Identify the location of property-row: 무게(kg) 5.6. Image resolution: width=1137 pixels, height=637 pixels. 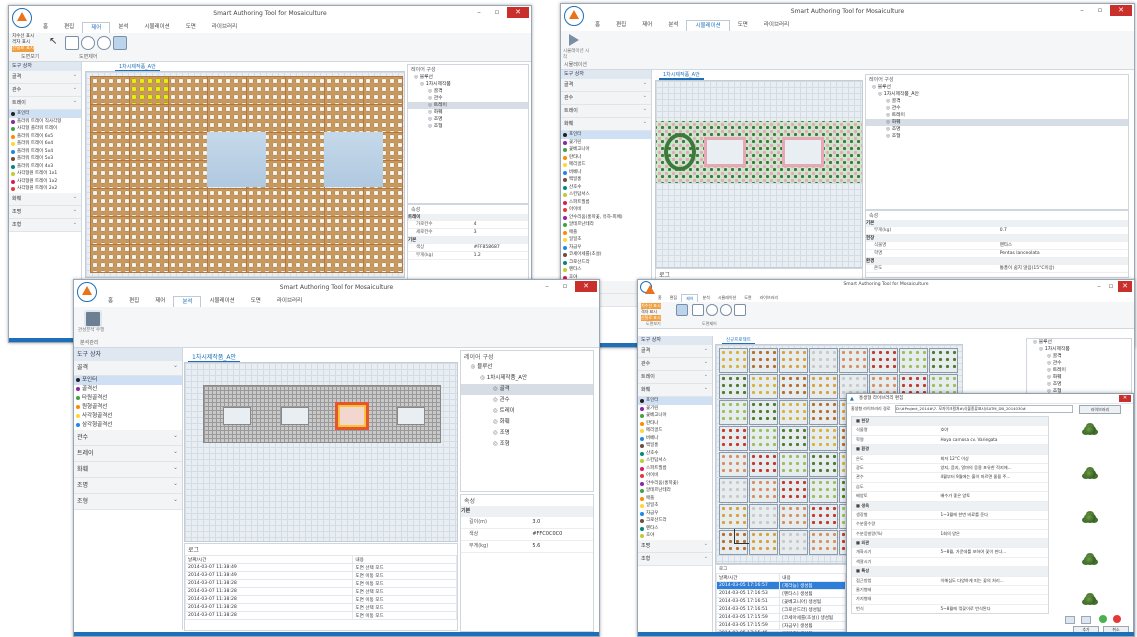
(527, 547).